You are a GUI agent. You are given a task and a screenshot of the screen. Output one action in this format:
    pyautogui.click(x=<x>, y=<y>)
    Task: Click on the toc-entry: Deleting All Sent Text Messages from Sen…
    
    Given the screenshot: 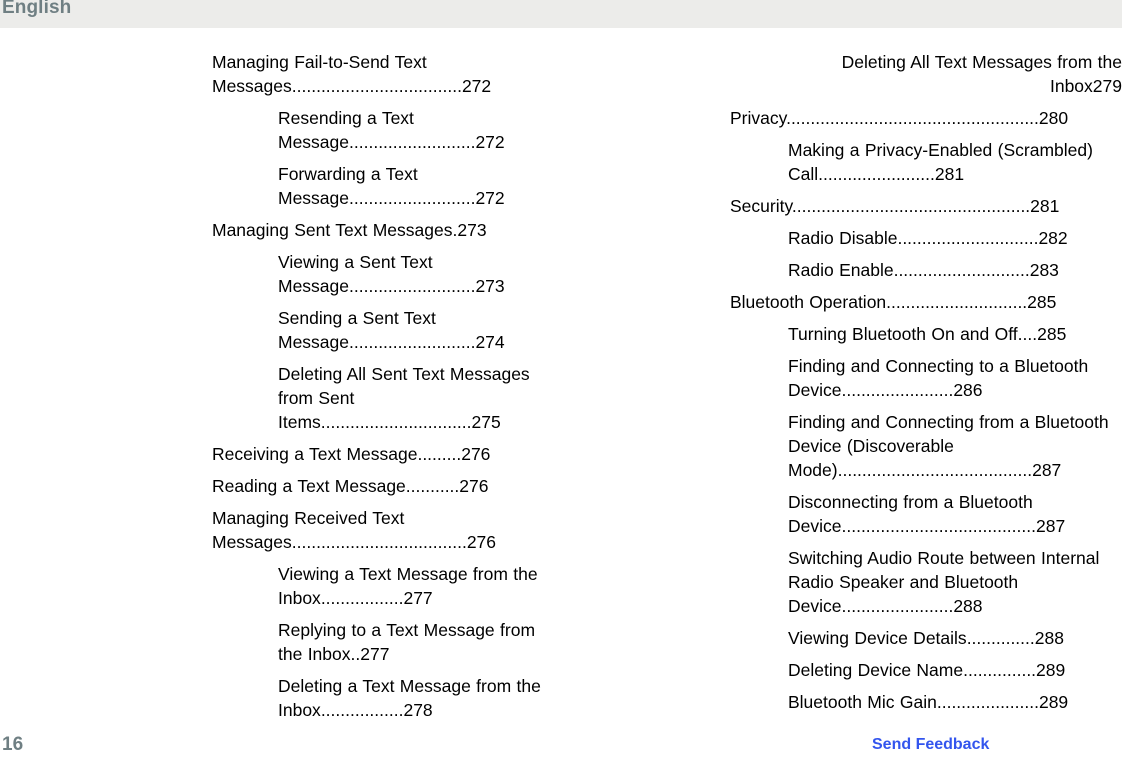 What is the action you would take?
    pyautogui.click(x=414, y=398)
    